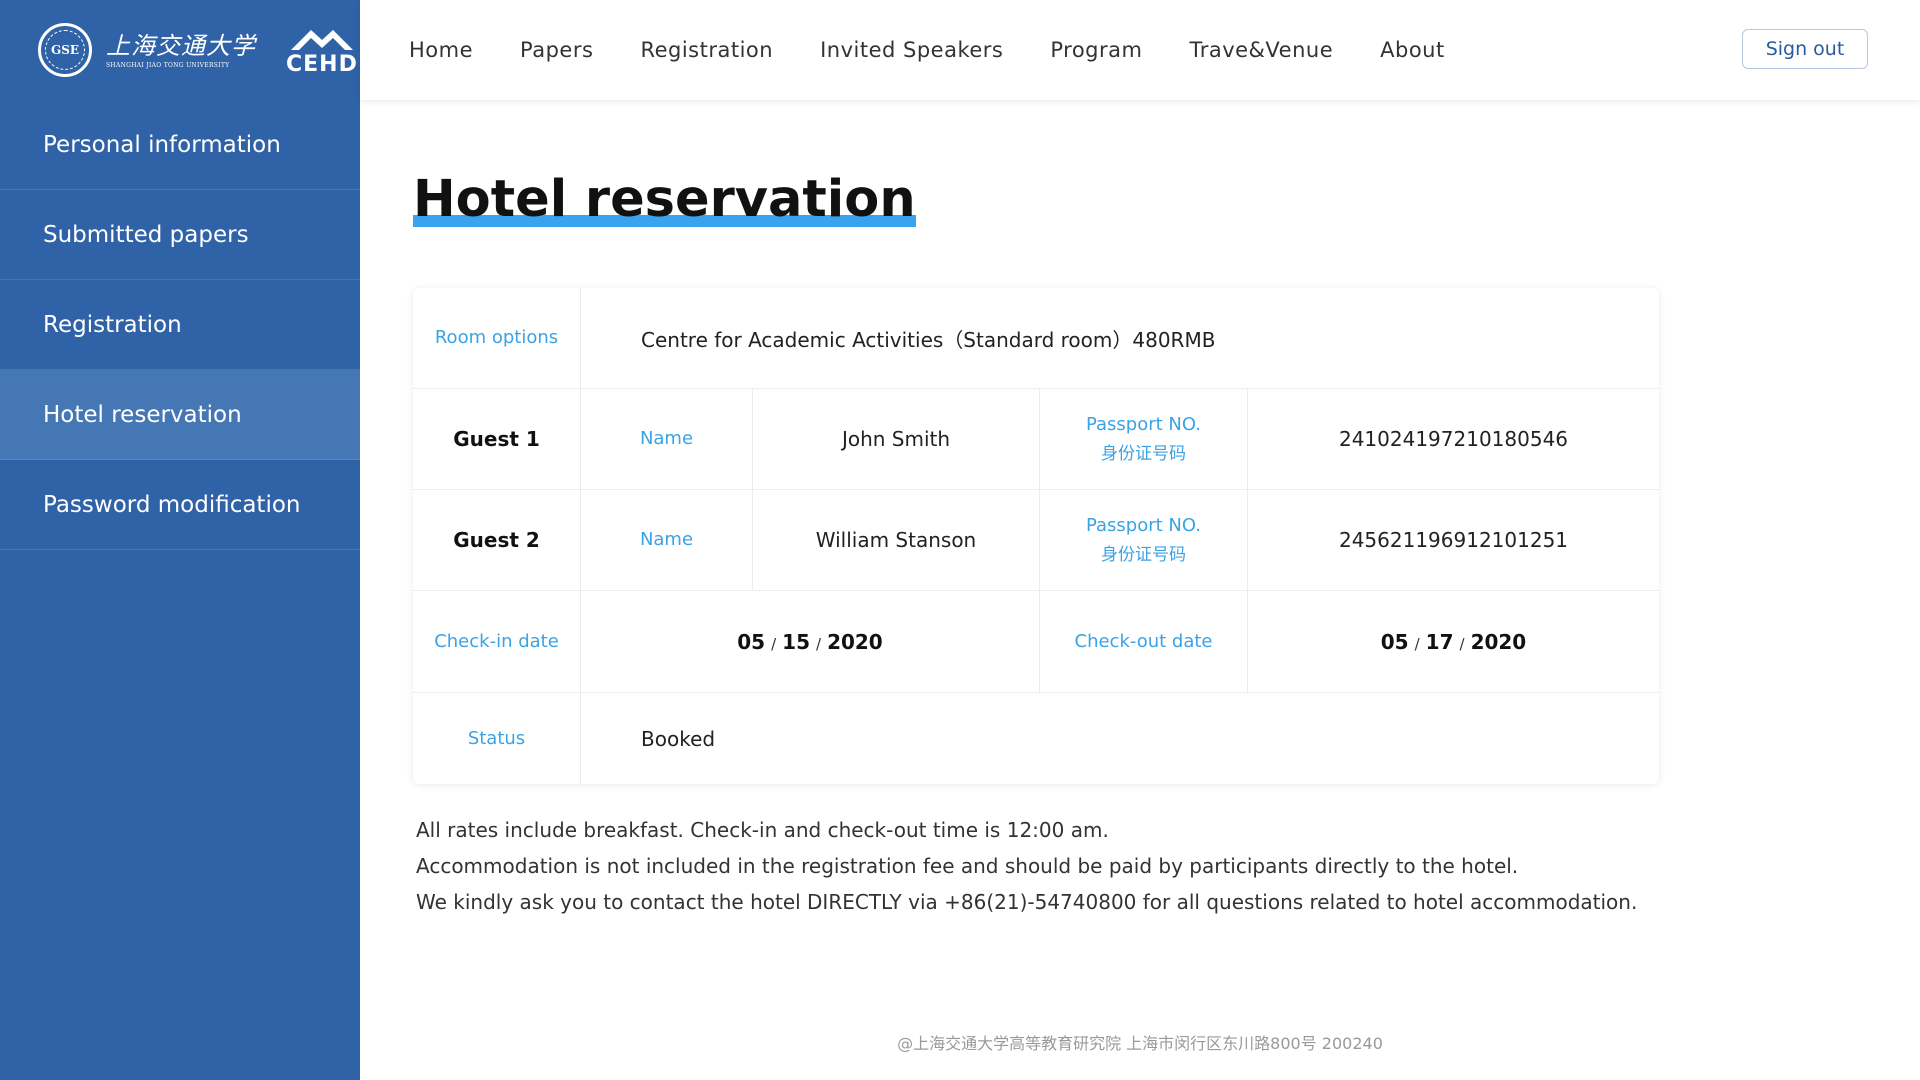 The height and width of the screenshot is (1080, 1920). I want to click on sidebar-item-registration: Registration, so click(180, 325).